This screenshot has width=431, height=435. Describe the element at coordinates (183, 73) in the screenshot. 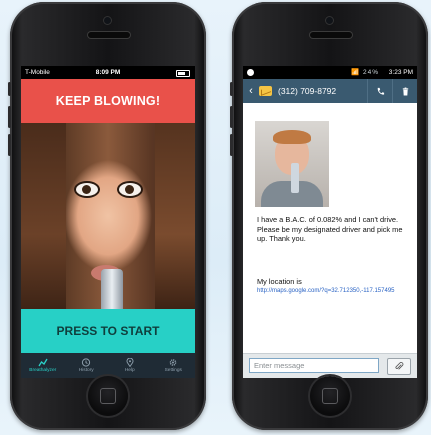

I see `battery-icon` at that location.